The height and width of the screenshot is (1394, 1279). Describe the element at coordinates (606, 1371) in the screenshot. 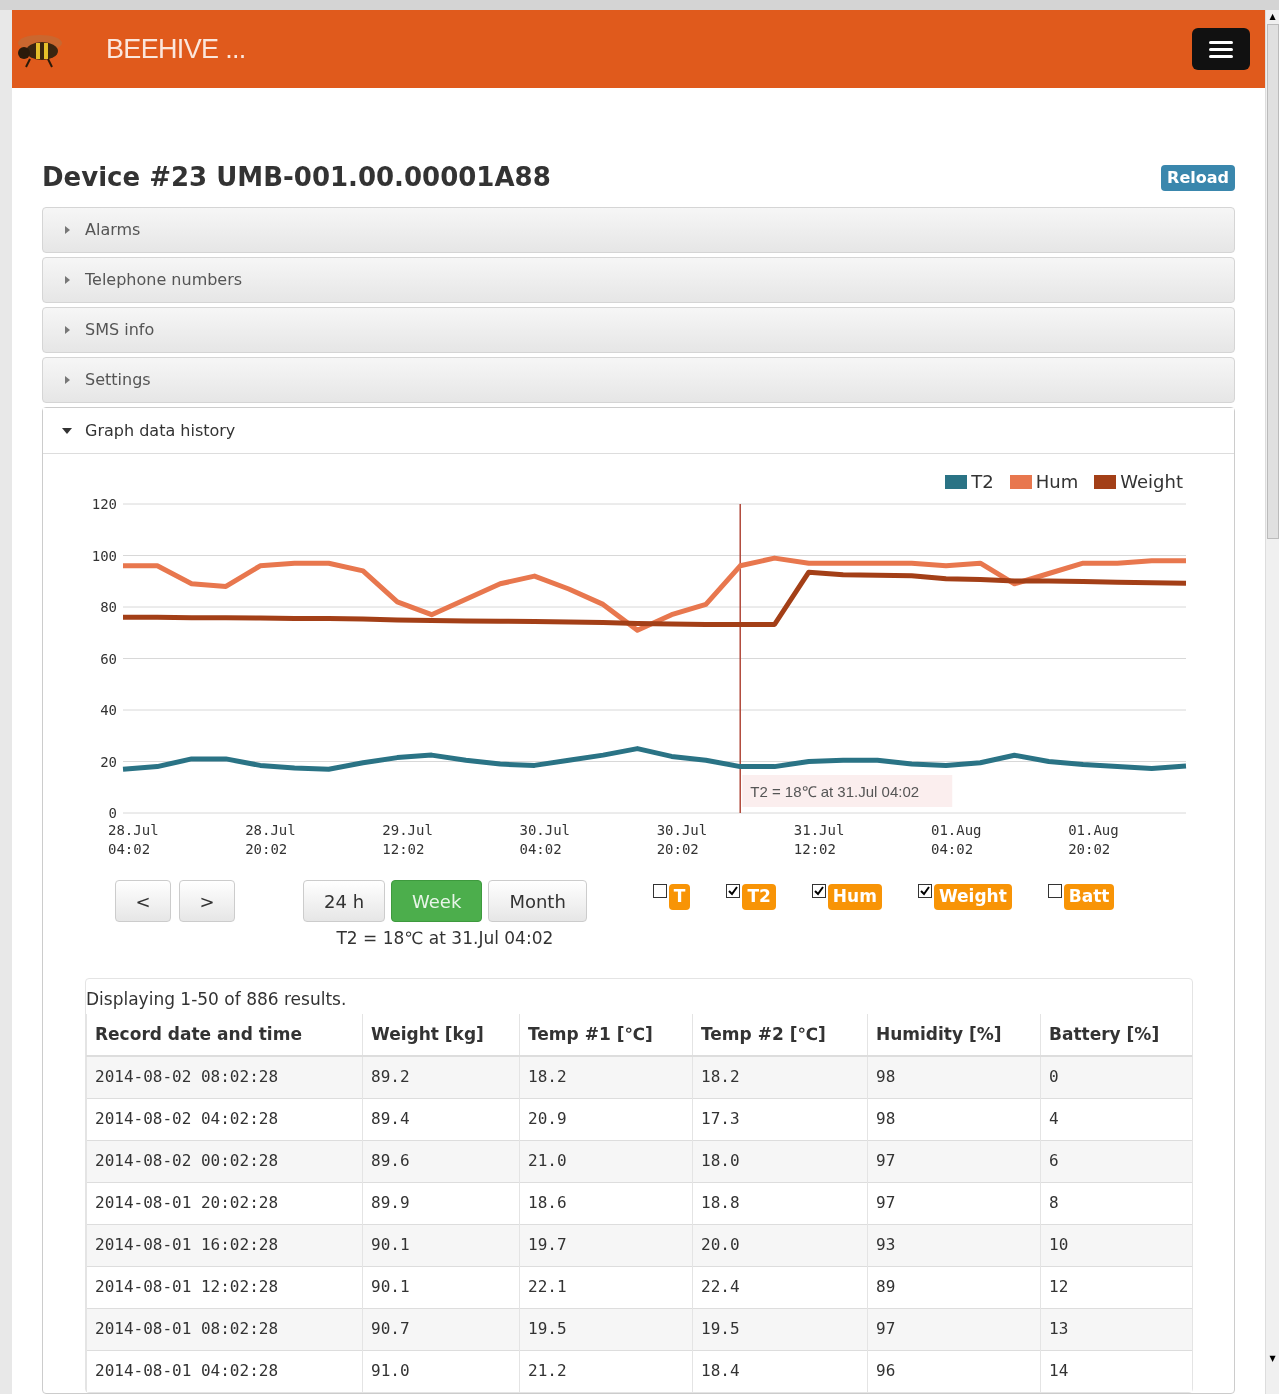

I see `table-cell: 21.2` at that location.